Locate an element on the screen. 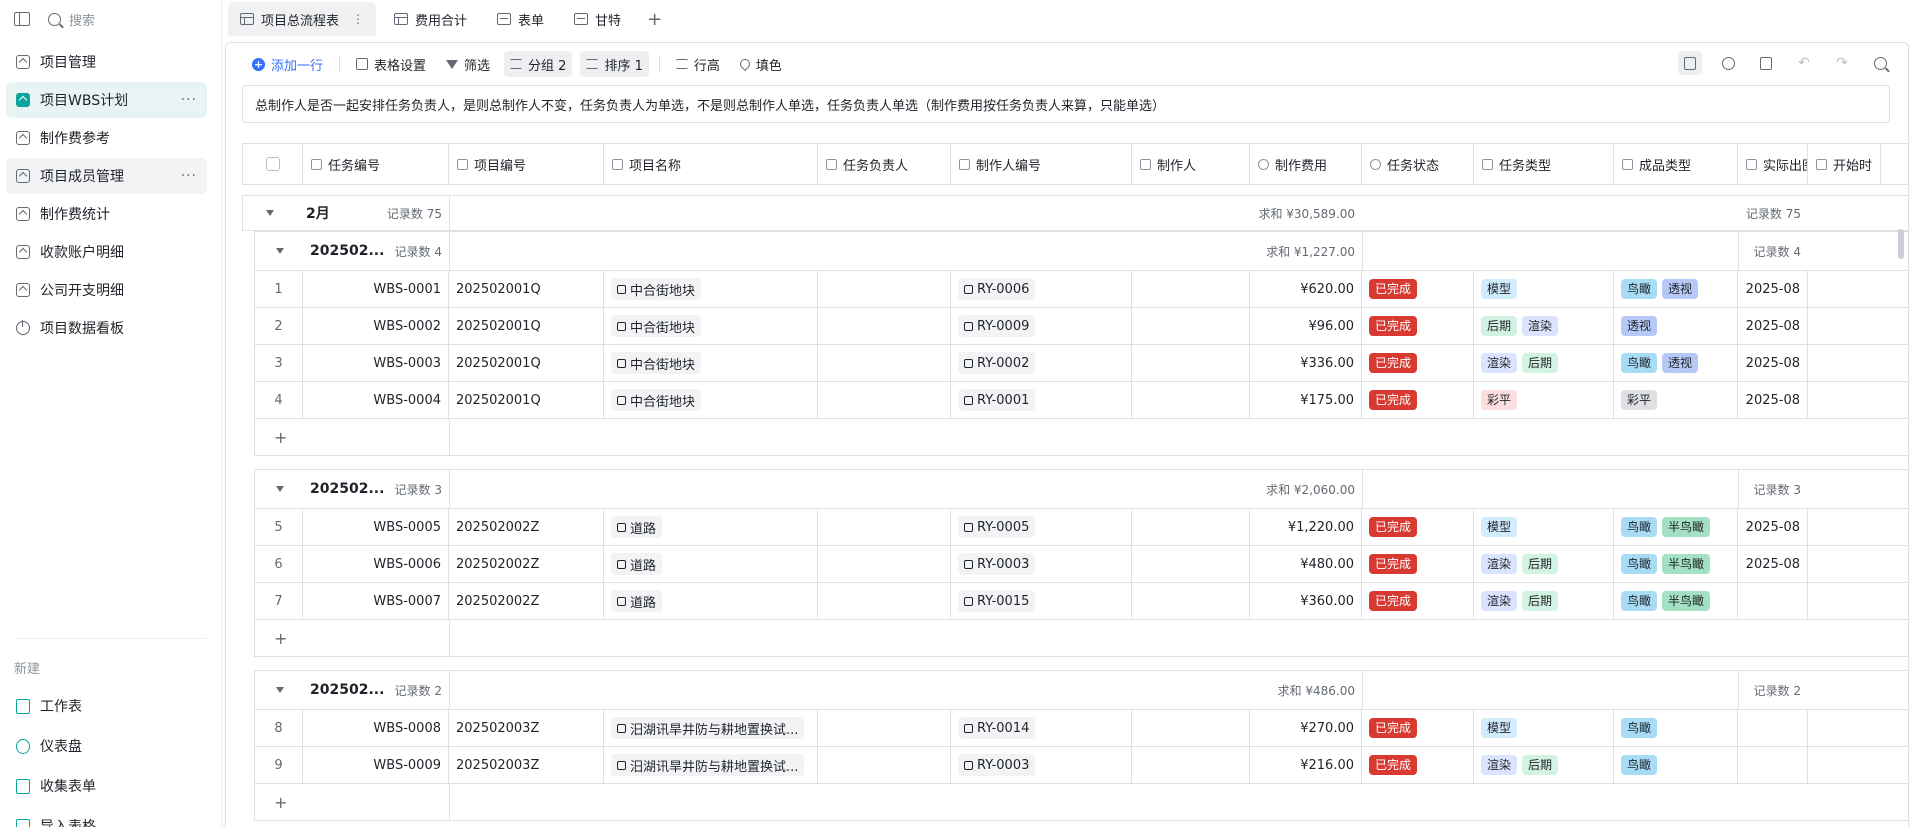 Image resolution: width=1914 pixels, height=827 pixels. history-button is located at coordinates (1728, 63).